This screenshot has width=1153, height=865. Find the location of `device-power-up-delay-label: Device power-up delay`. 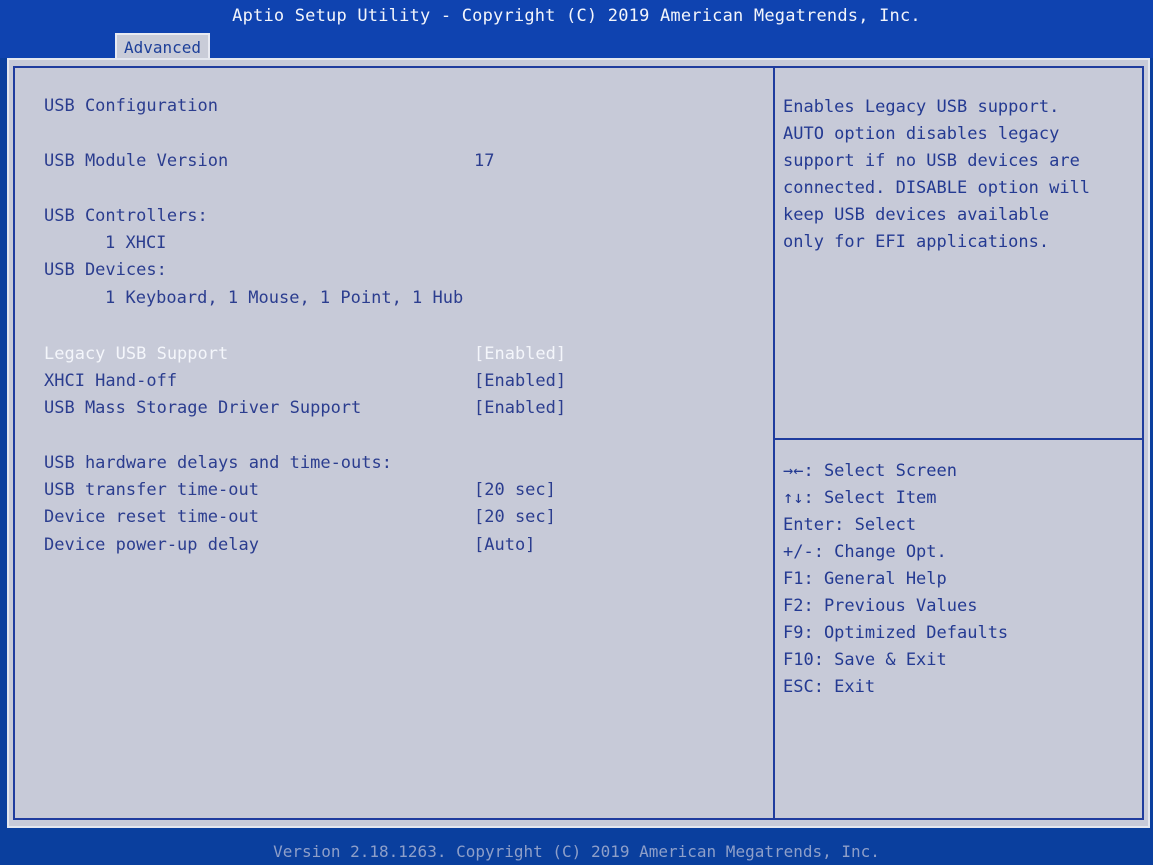

device-power-up-delay-label: Device power-up delay is located at coordinates (151, 545).